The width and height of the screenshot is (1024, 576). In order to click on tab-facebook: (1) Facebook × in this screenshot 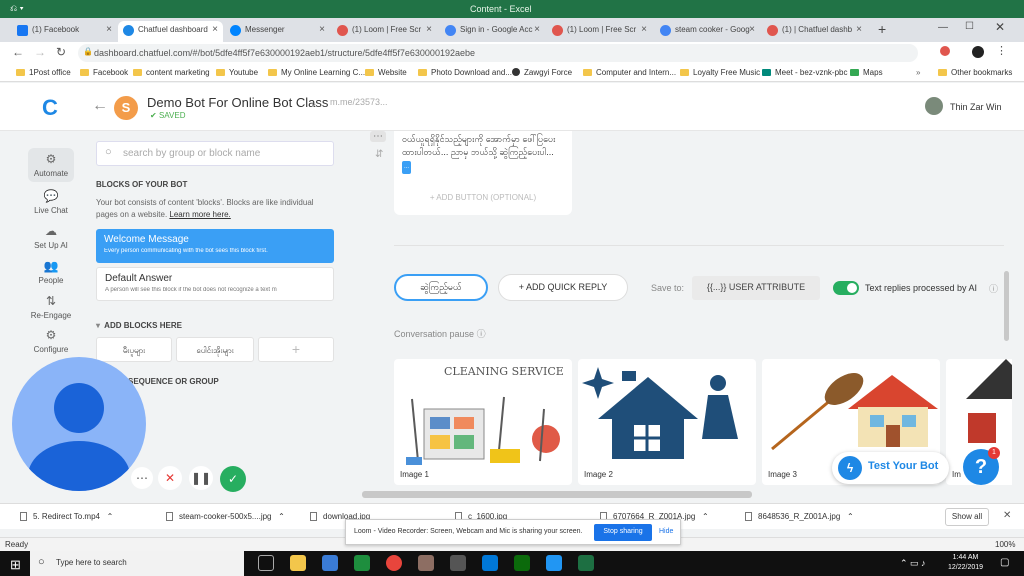, I will do `click(64, 31)`.